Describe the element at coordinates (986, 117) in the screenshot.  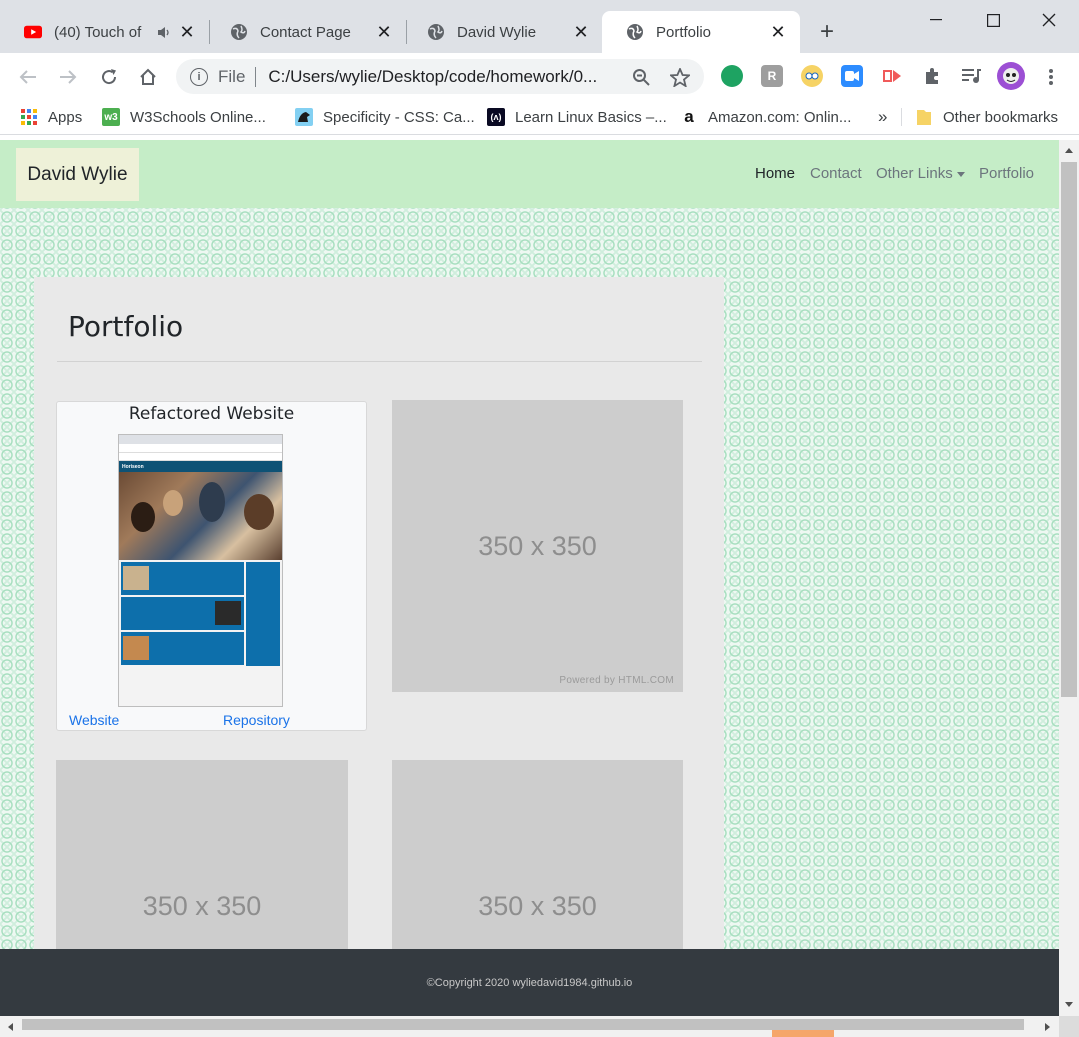
I see `other-bookmarks: Other bookmarks` at that location.